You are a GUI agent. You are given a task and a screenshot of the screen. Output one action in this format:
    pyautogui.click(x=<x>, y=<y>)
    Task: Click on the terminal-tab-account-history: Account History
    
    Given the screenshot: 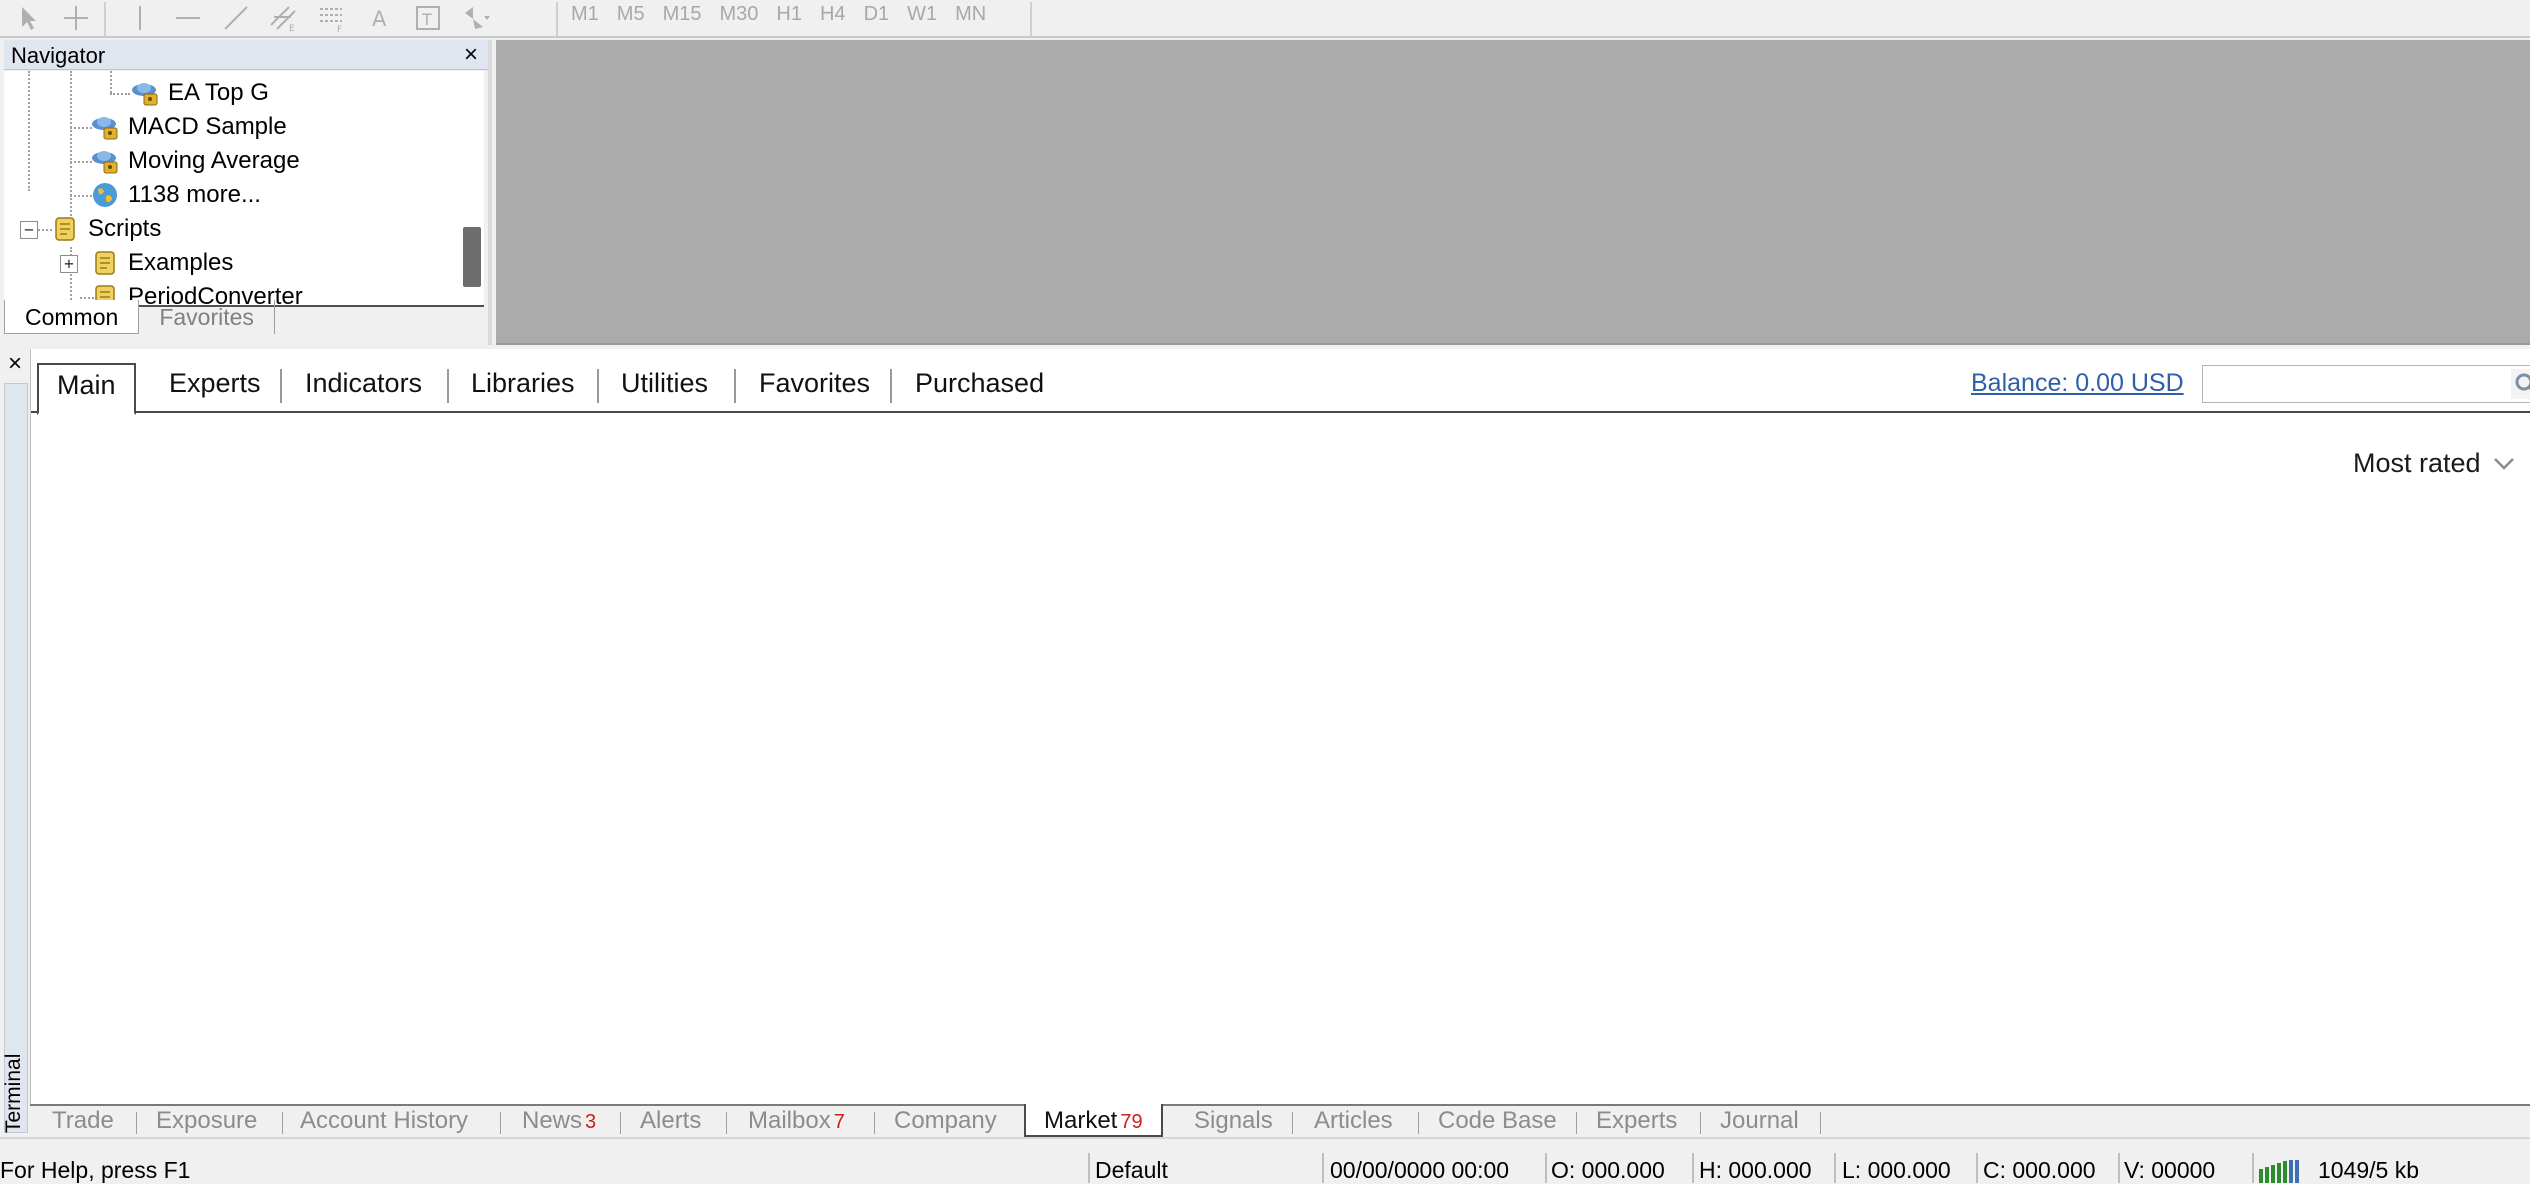 What is the action you would take?
    pyautogui.click(x=384, y=1121)
    